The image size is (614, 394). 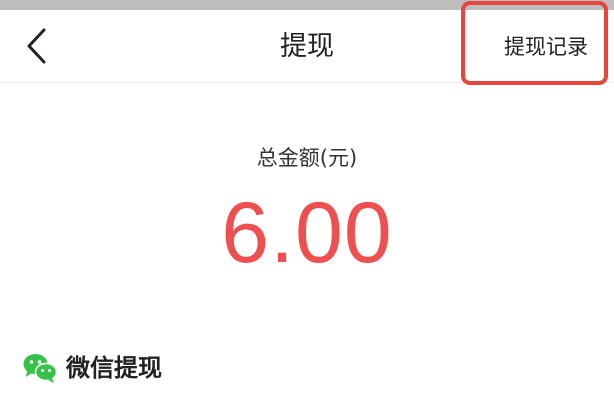 I want to click on wechat-icon, so click(x=40, y=368).